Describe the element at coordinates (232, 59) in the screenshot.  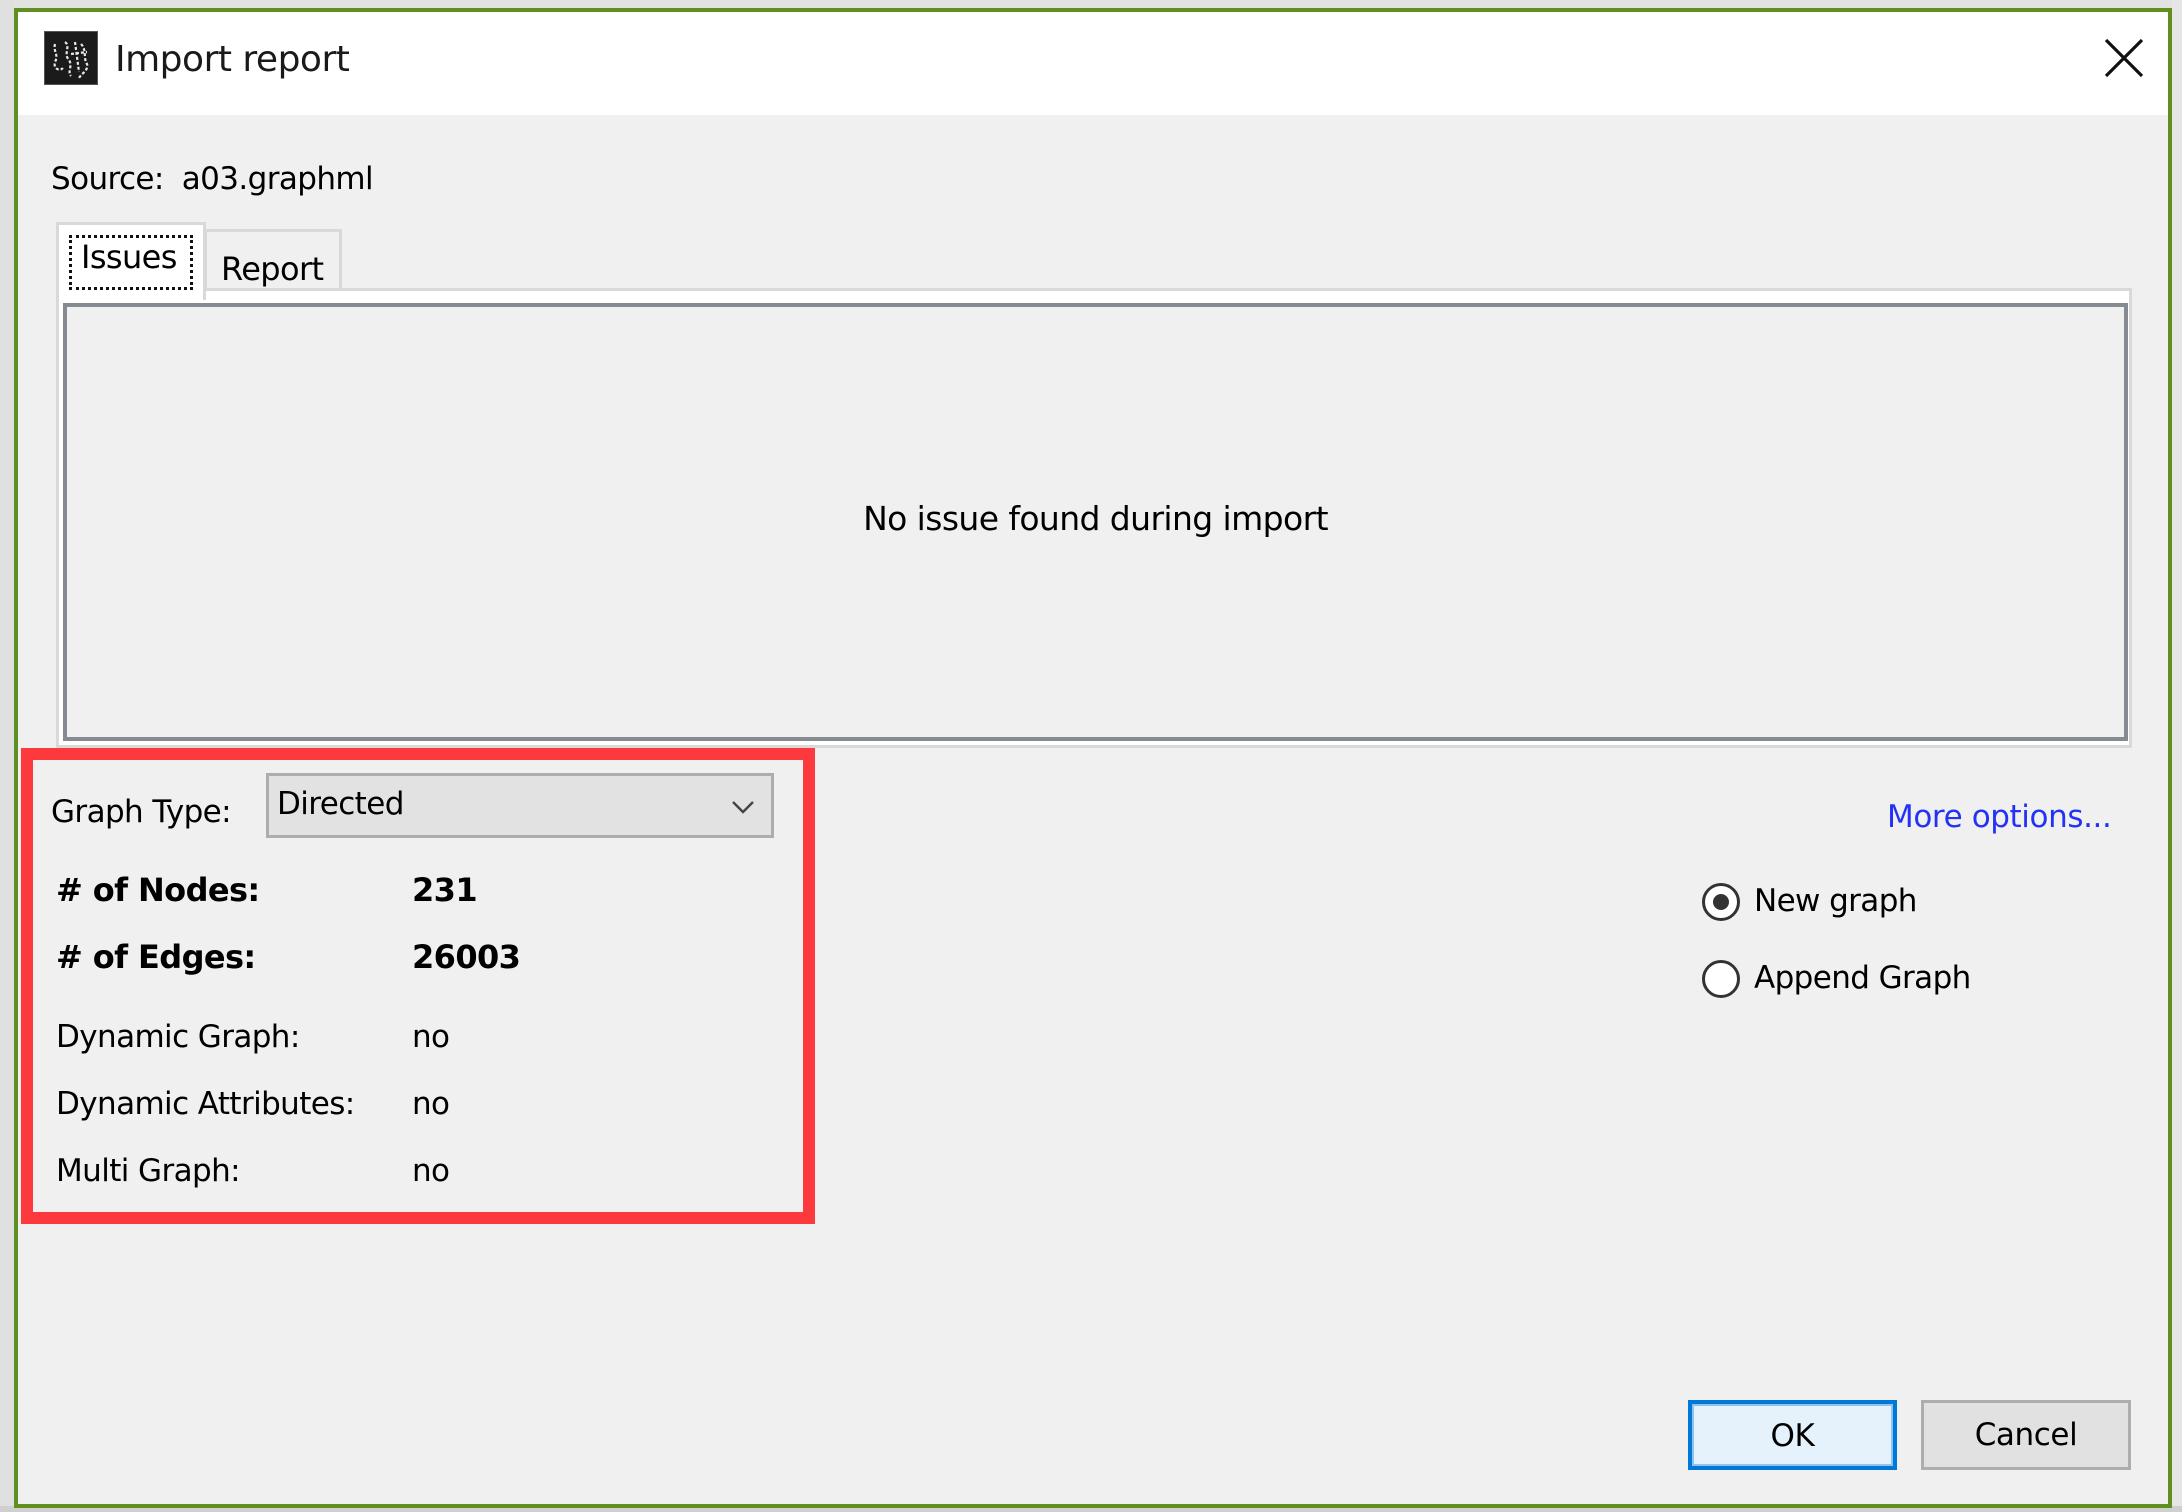
I see `dialog-title: Import report` at that location.